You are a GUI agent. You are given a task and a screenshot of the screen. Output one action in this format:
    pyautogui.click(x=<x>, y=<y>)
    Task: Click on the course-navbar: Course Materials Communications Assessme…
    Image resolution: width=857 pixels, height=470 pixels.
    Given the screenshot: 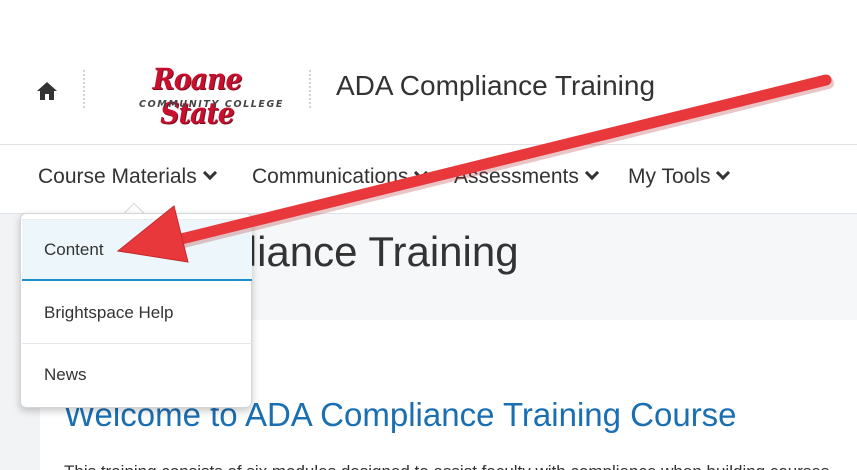 What is the action you would take?
    pyautogui.click(x=428, y=179)
    